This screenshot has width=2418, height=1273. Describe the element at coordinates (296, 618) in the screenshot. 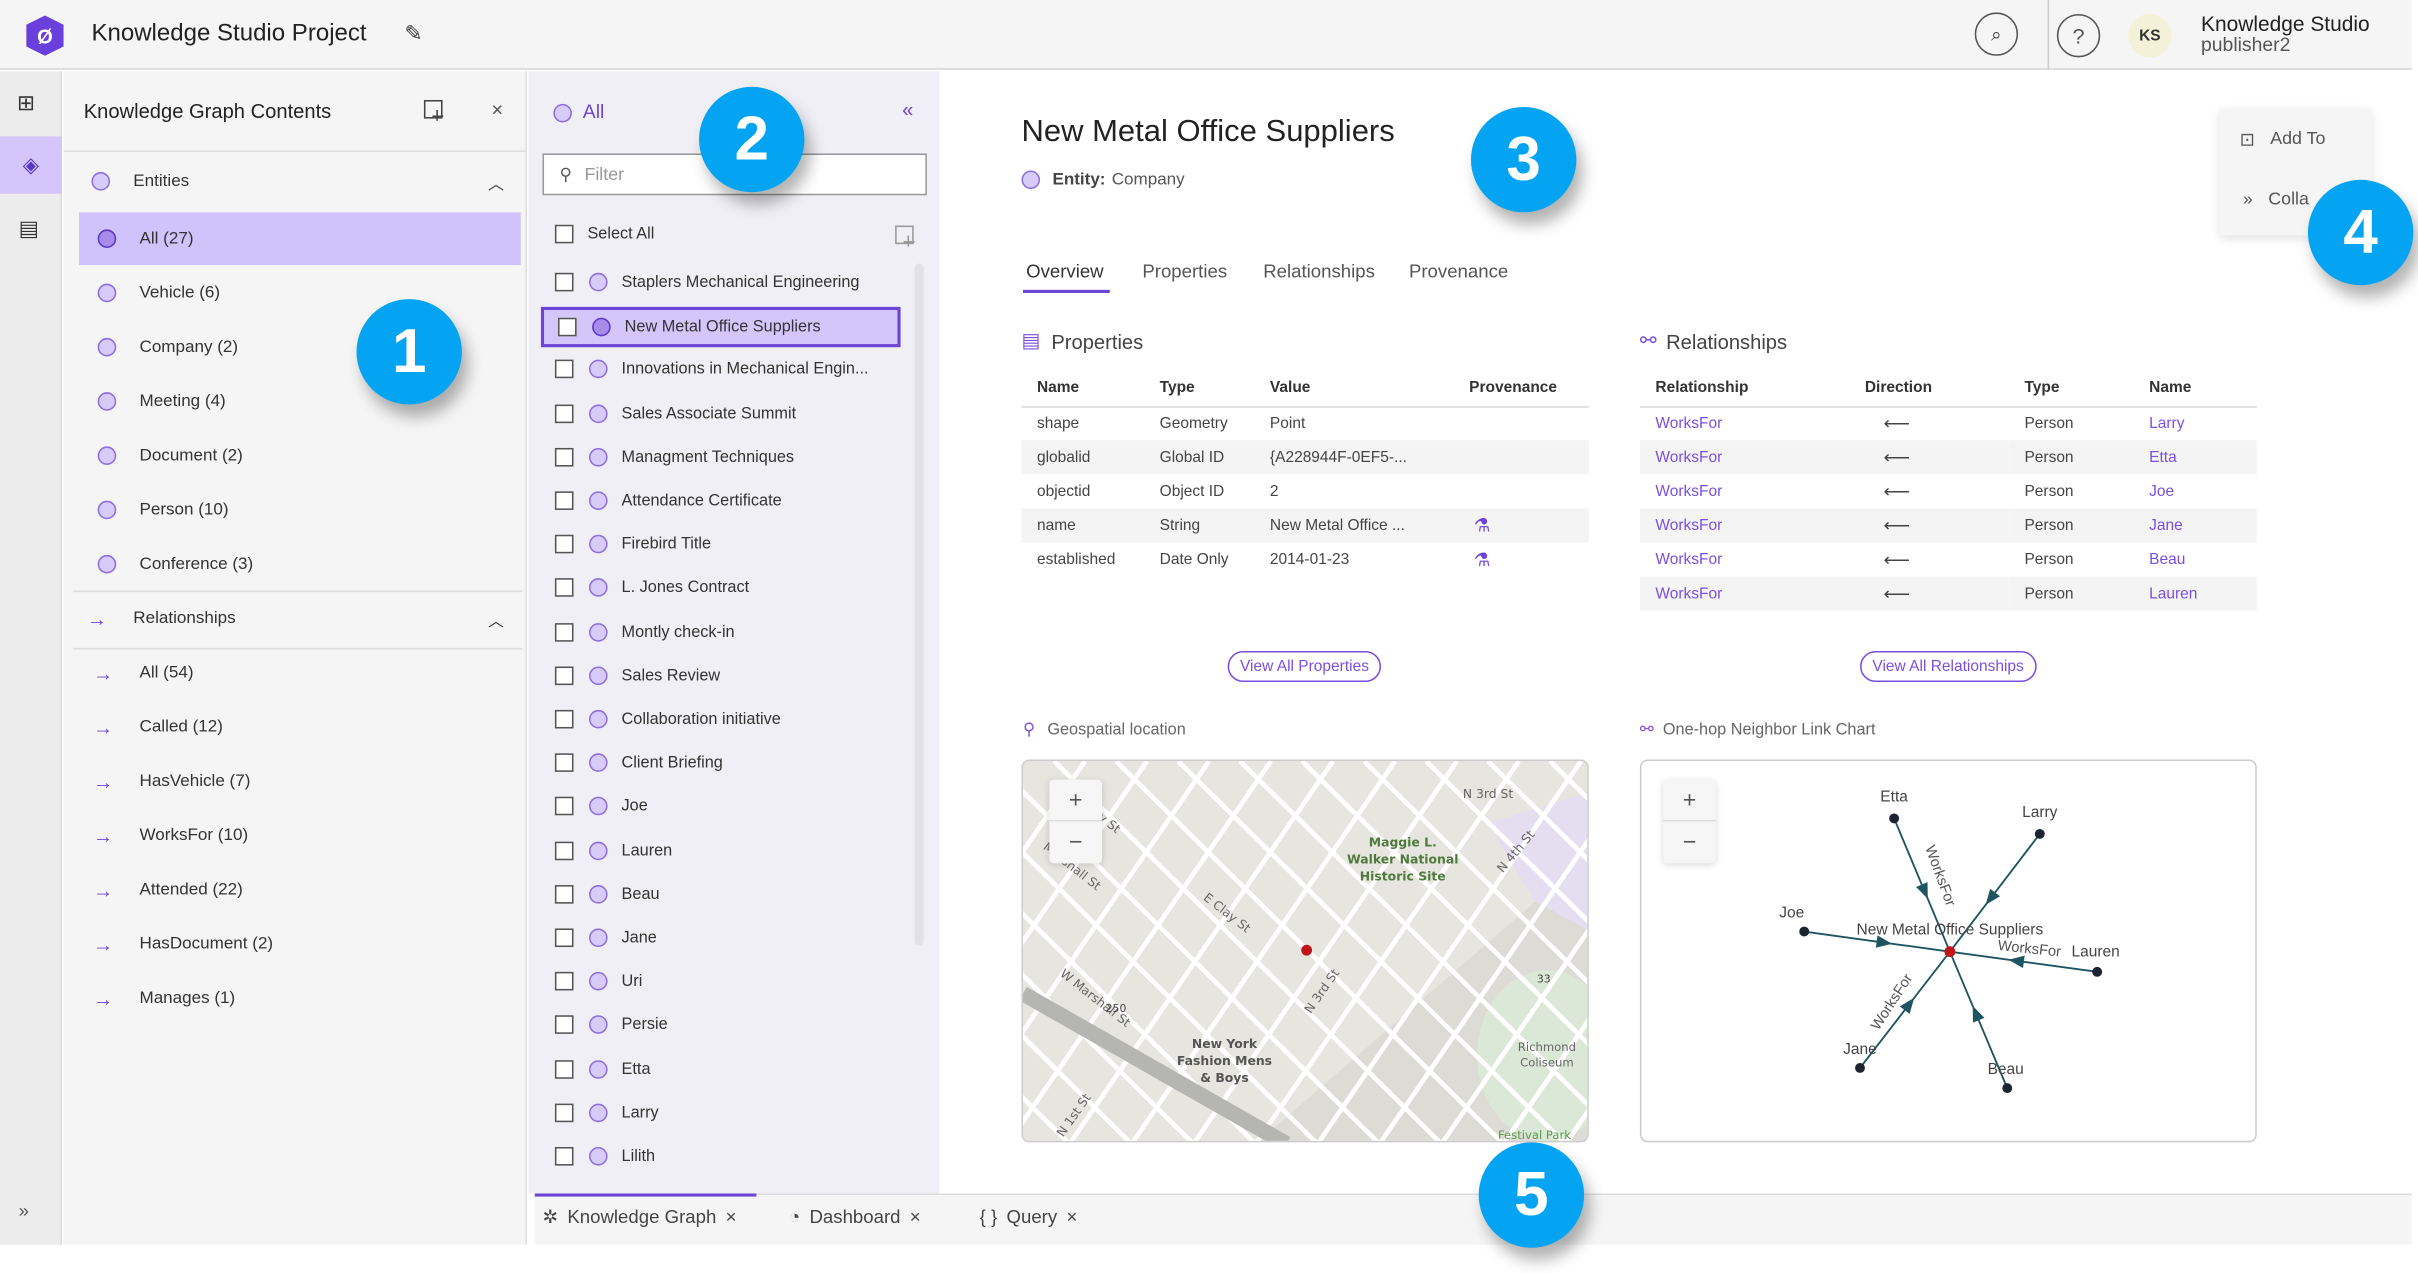

I see `relationships-header: → Relationships ︿` at that location.